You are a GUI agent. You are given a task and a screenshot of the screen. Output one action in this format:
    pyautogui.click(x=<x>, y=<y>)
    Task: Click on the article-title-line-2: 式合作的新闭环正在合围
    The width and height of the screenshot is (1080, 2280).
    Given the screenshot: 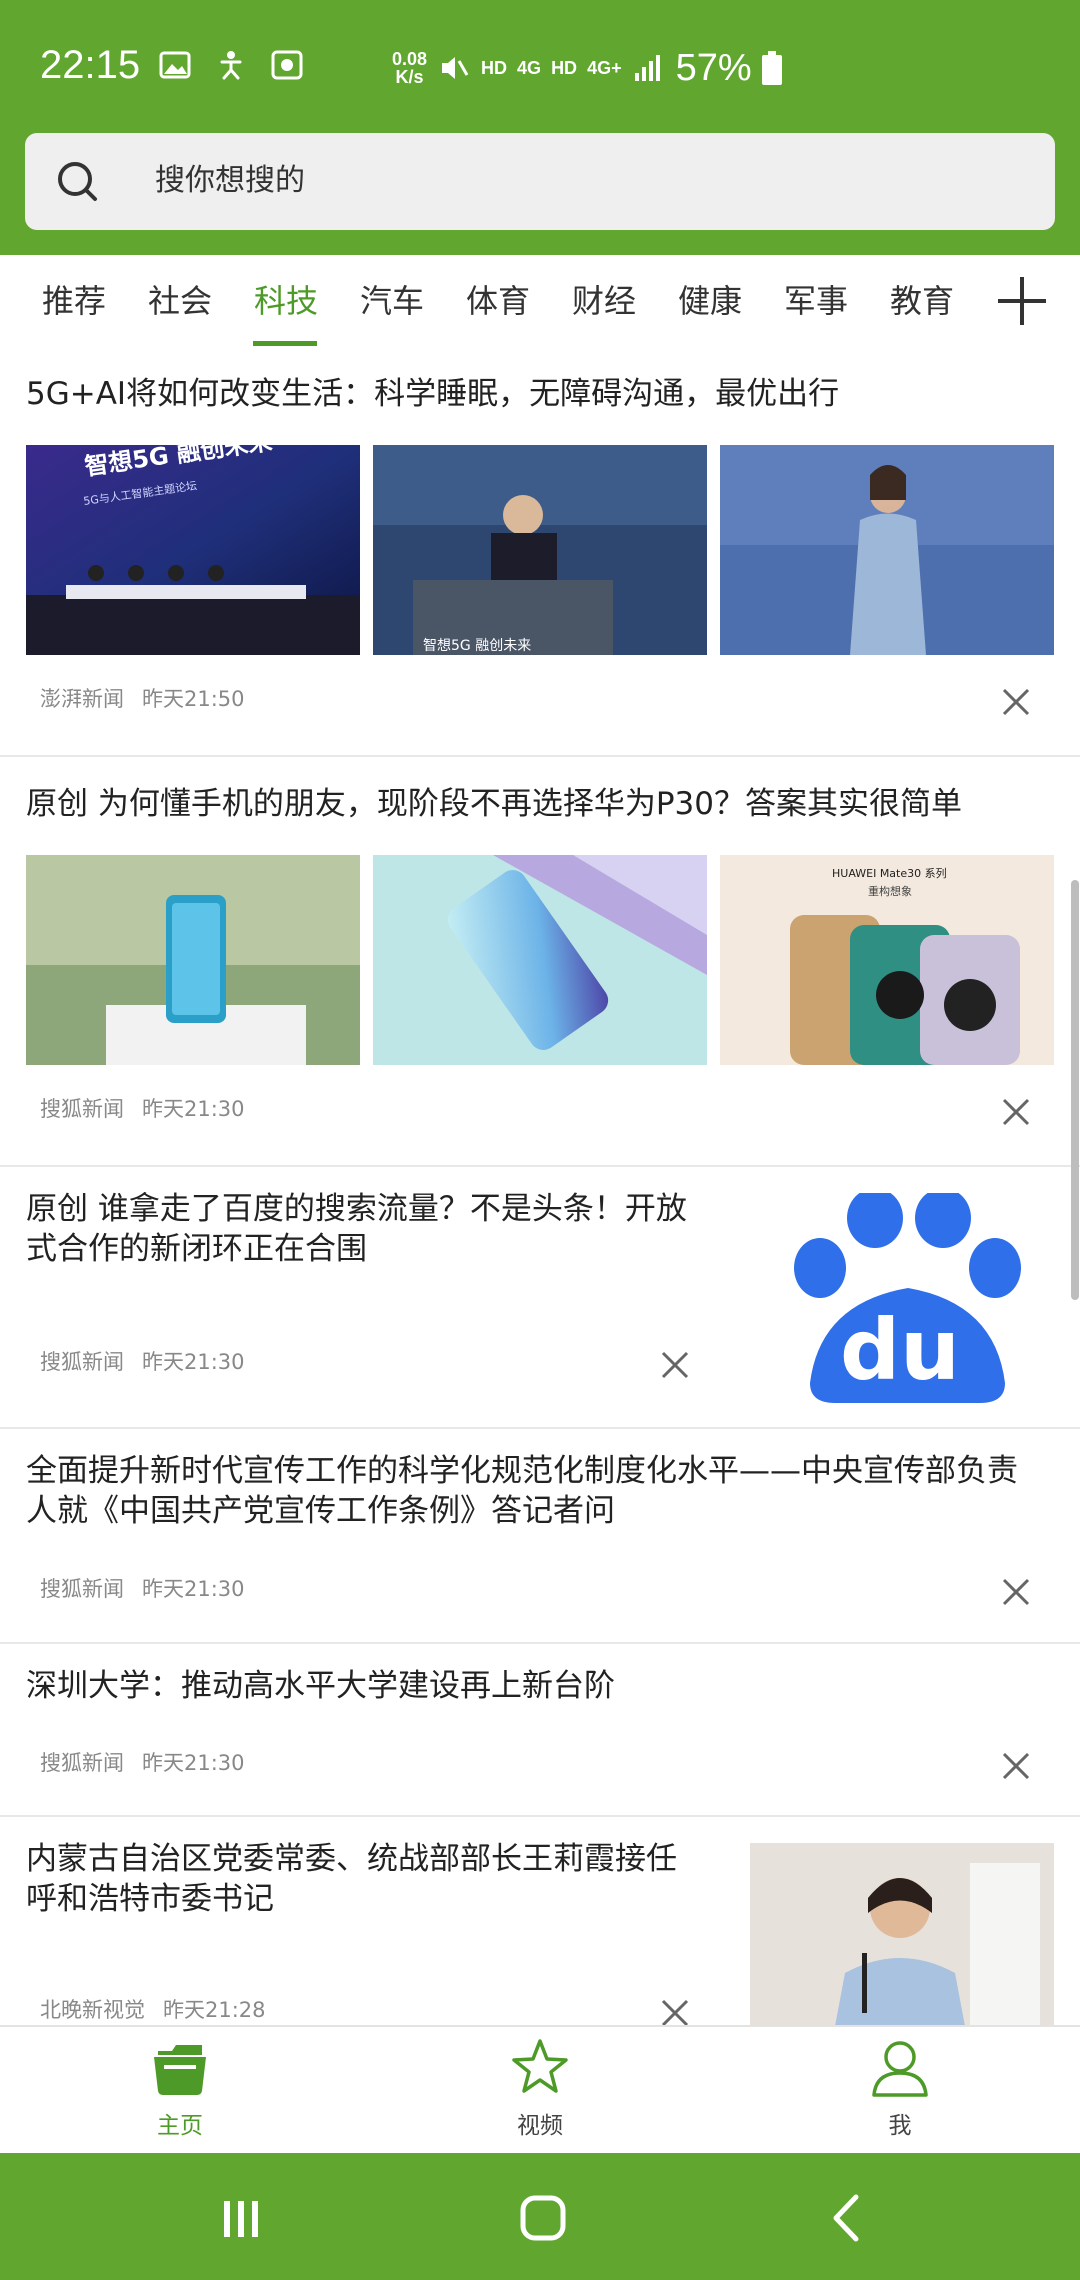 What is the action you would take?
    pyautogui.click(x=196, y=1249)
    